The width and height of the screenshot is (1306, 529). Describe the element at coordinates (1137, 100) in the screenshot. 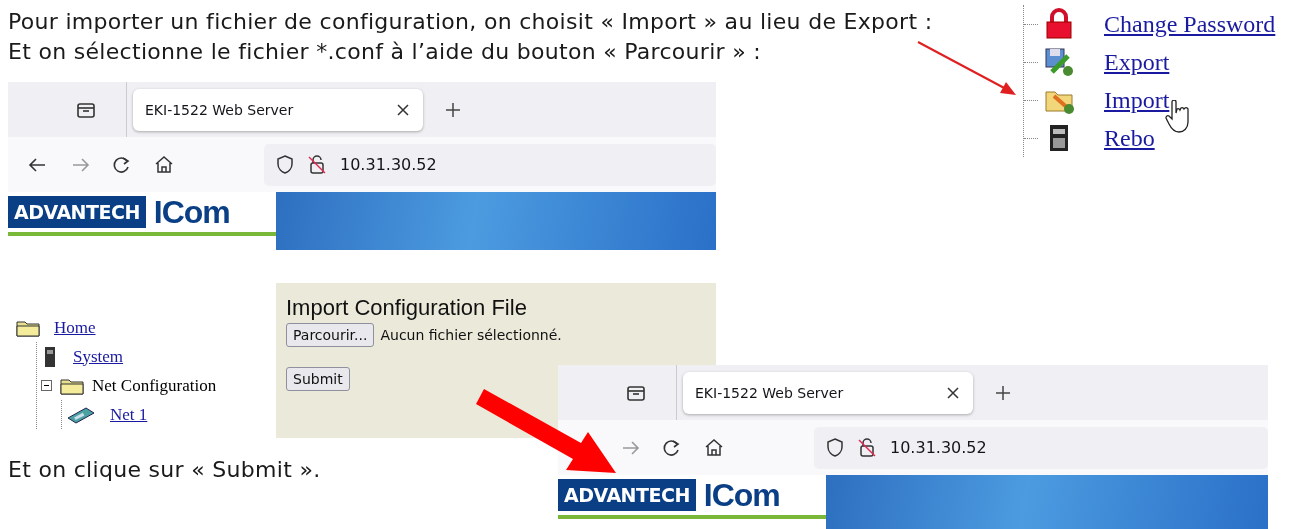

I see `menu-link: Import` at that location.